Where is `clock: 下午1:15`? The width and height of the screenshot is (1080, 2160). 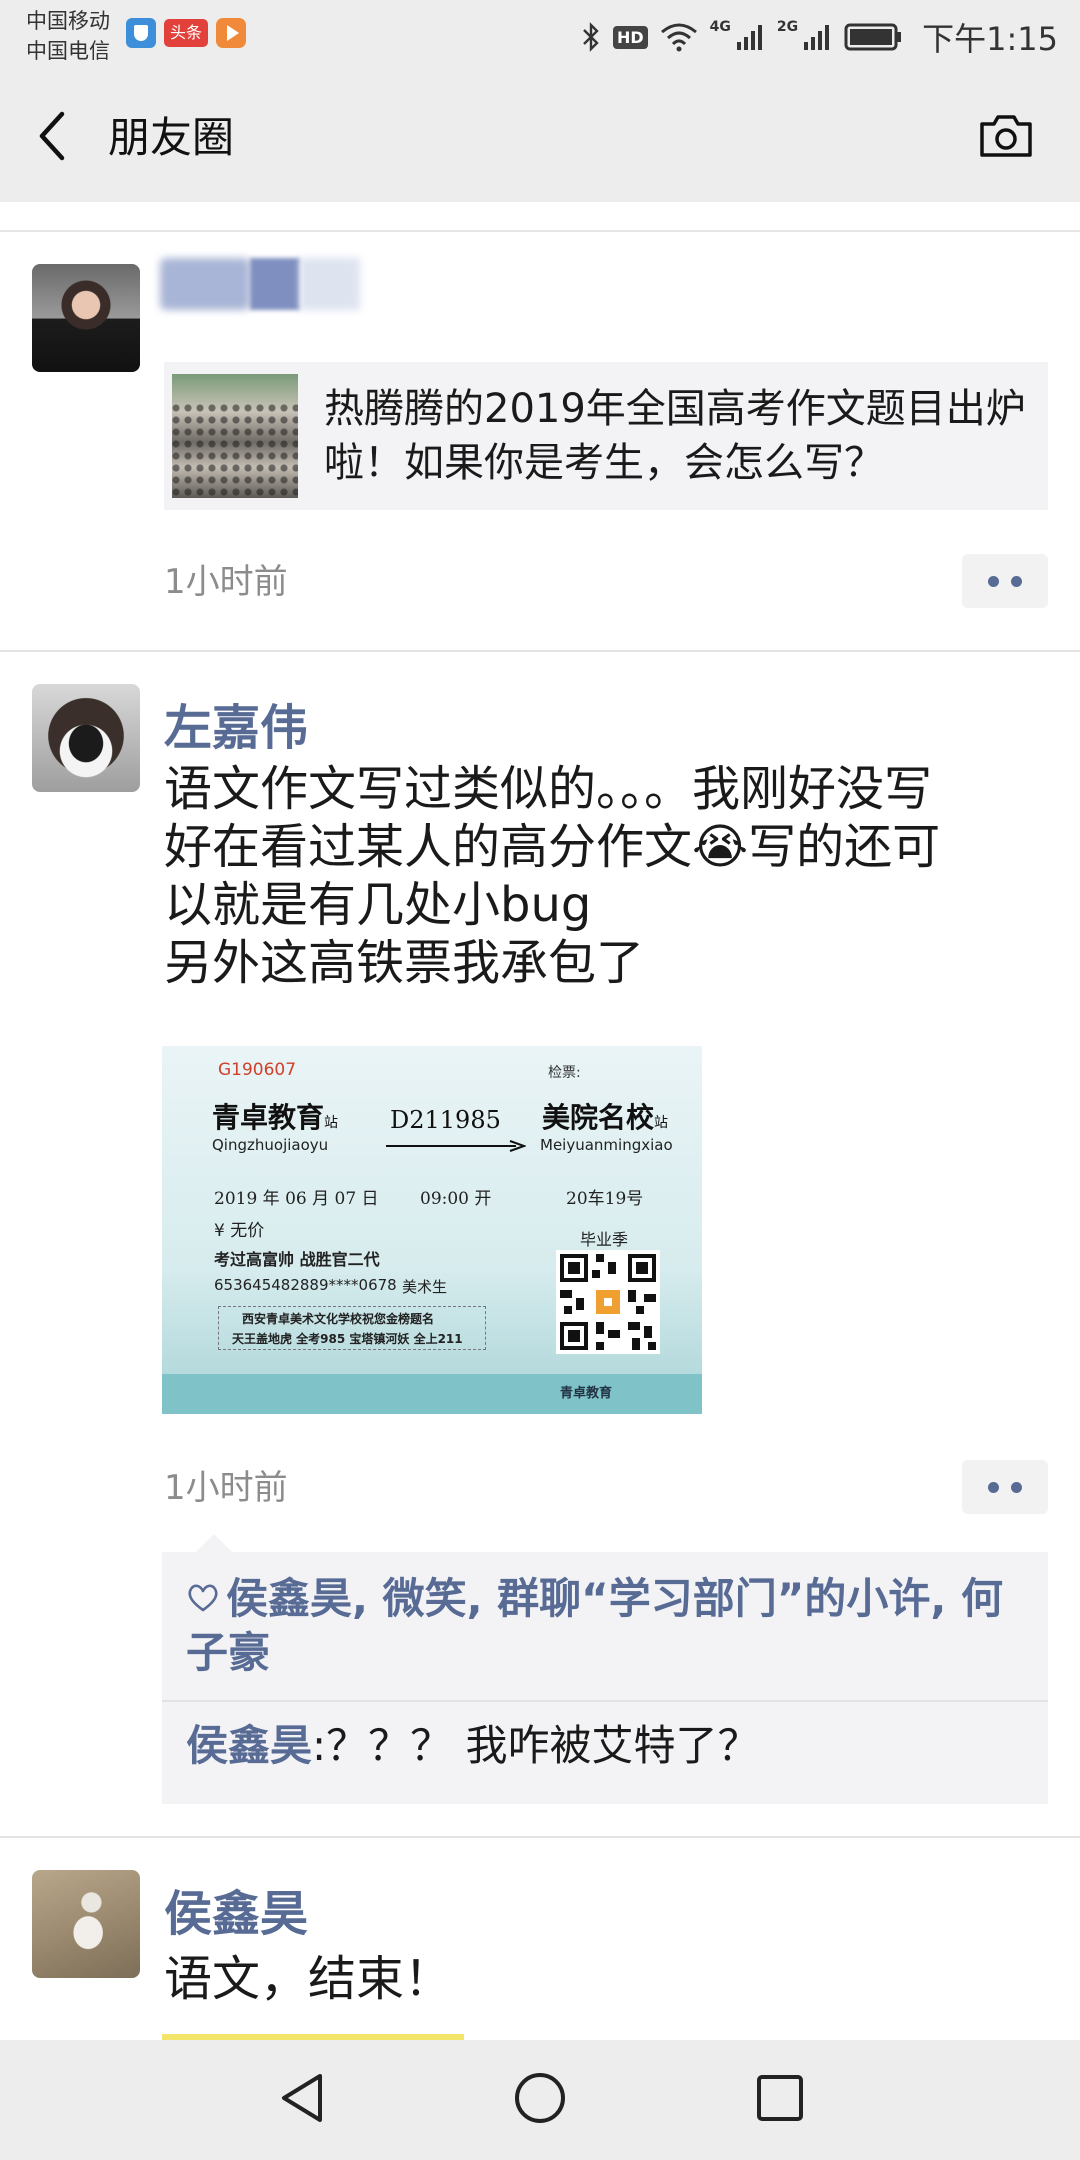 clock: 下午1:15 is located at coordinates (990, 39).